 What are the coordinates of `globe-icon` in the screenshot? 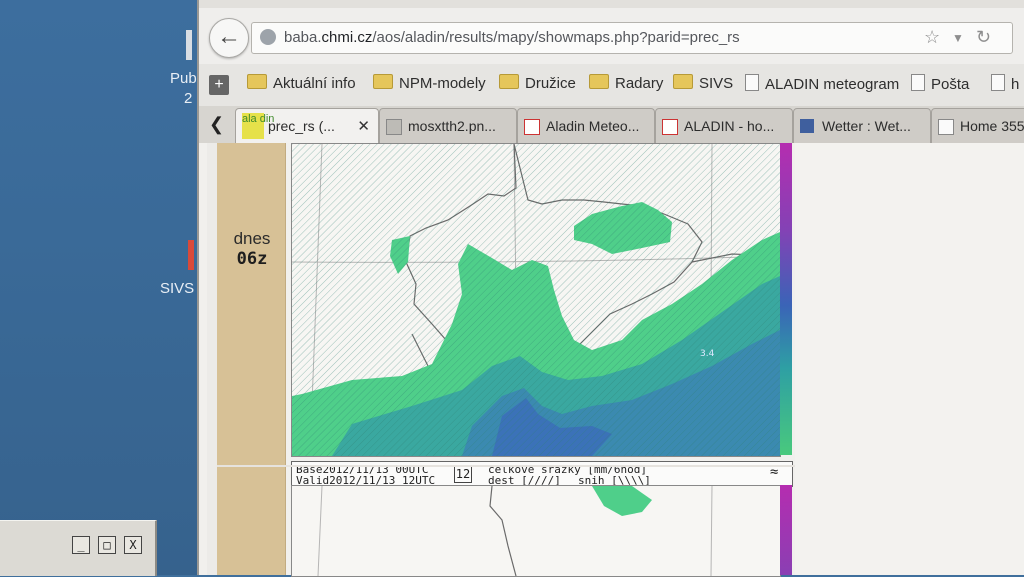 It's located at (268, 37).